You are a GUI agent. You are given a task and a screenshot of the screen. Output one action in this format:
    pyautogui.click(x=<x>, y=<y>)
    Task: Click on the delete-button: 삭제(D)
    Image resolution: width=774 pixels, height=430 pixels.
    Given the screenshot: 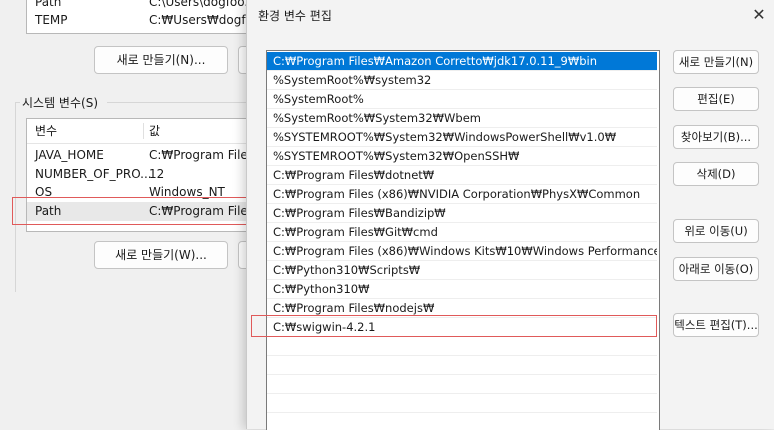 What is the action you would take?
    pyautogui.click(x=716, y=174)
    